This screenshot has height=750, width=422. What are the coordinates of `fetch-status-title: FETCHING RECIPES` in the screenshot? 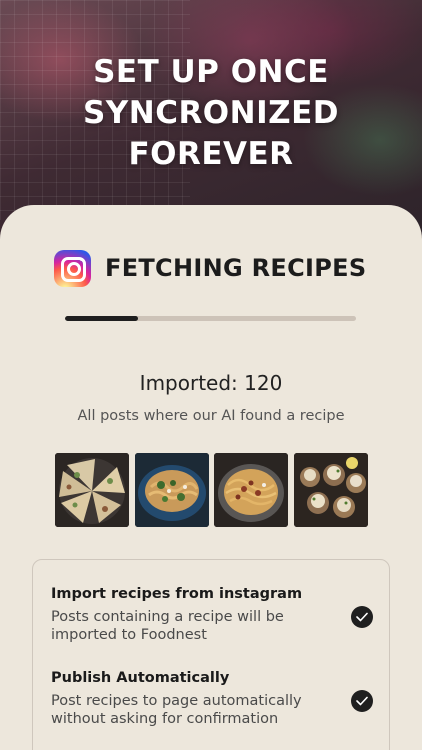 It's located at (236, 268).